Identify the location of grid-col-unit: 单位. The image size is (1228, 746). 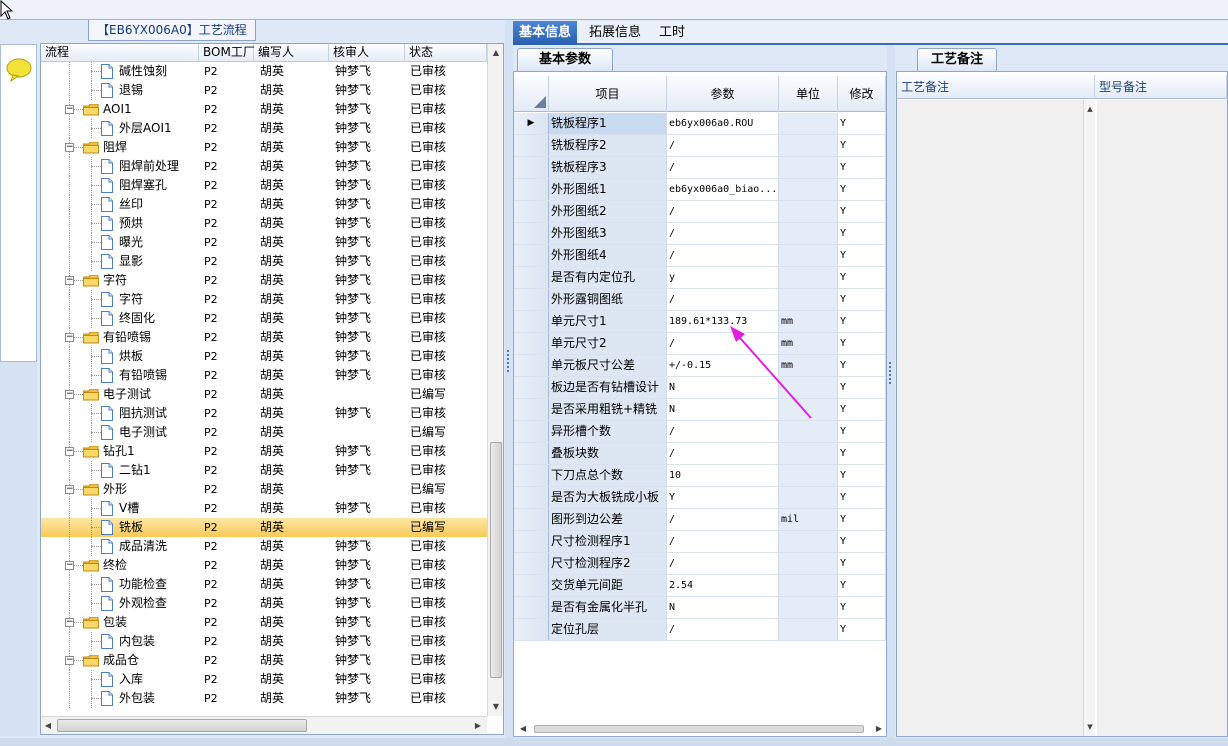
(808, 94).